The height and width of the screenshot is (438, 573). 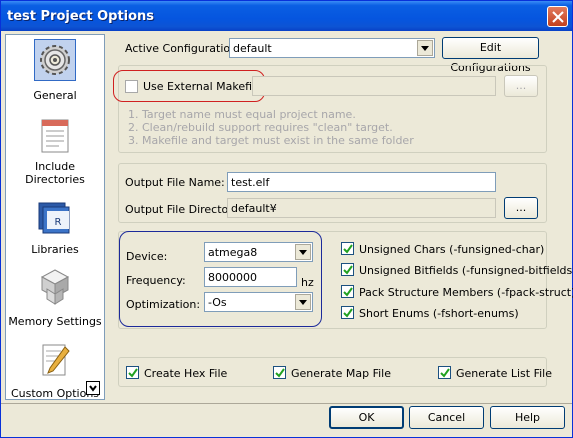 What do you see at coordinates (55, 249) in the screenshot?
I see `sidebar-item-label: Libraries` at bounding box center [55, 249].